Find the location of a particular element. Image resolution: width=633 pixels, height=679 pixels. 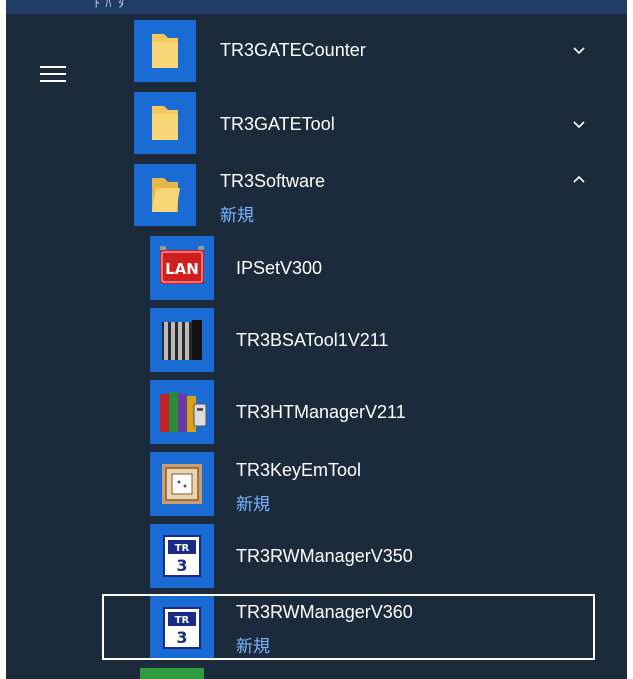

books-icon is located at coordinates (183, 412).